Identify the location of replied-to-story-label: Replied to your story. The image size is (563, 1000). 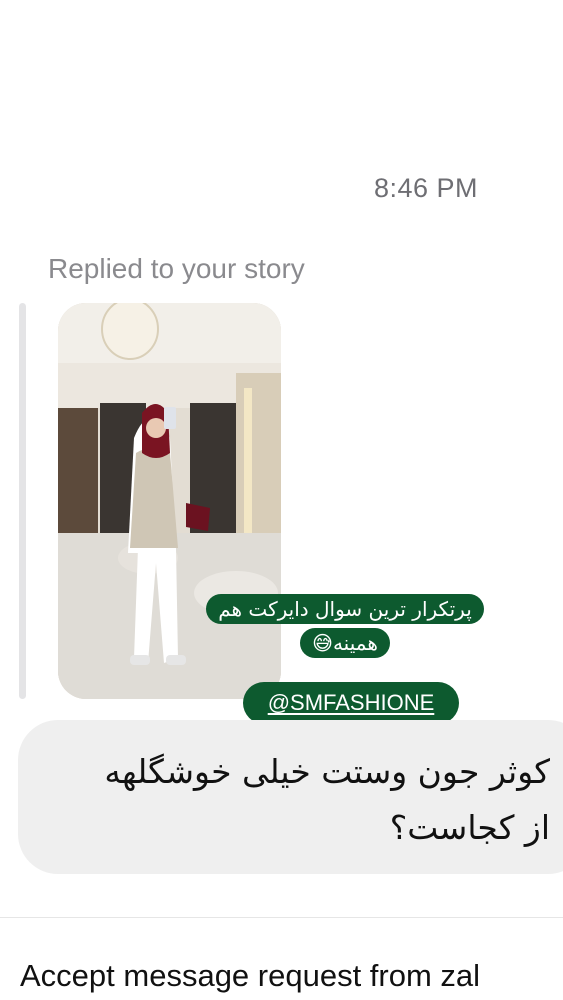
(176, 268).